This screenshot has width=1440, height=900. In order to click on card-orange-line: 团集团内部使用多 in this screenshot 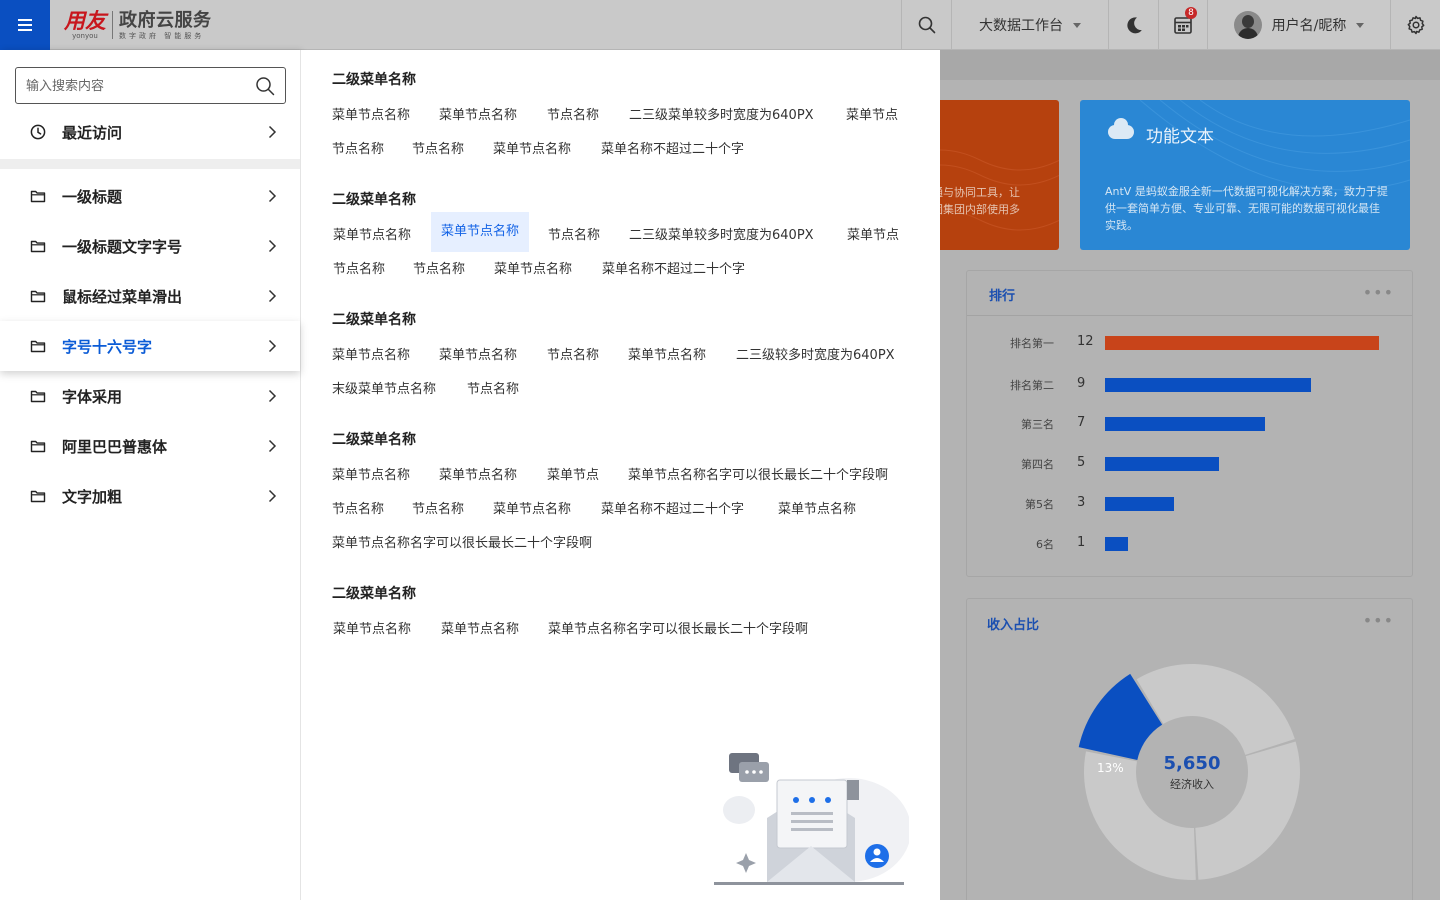, I will do `click(976, 209)`.